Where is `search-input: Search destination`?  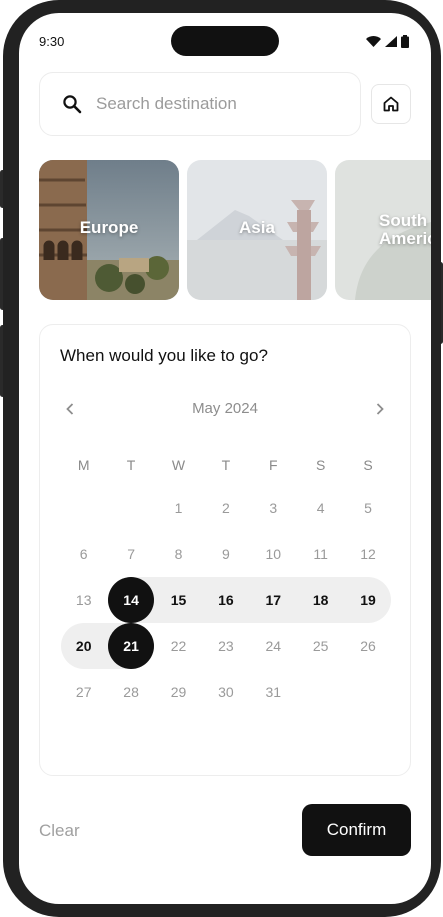
search-input: Search destination is located at coordinates (166, 104).